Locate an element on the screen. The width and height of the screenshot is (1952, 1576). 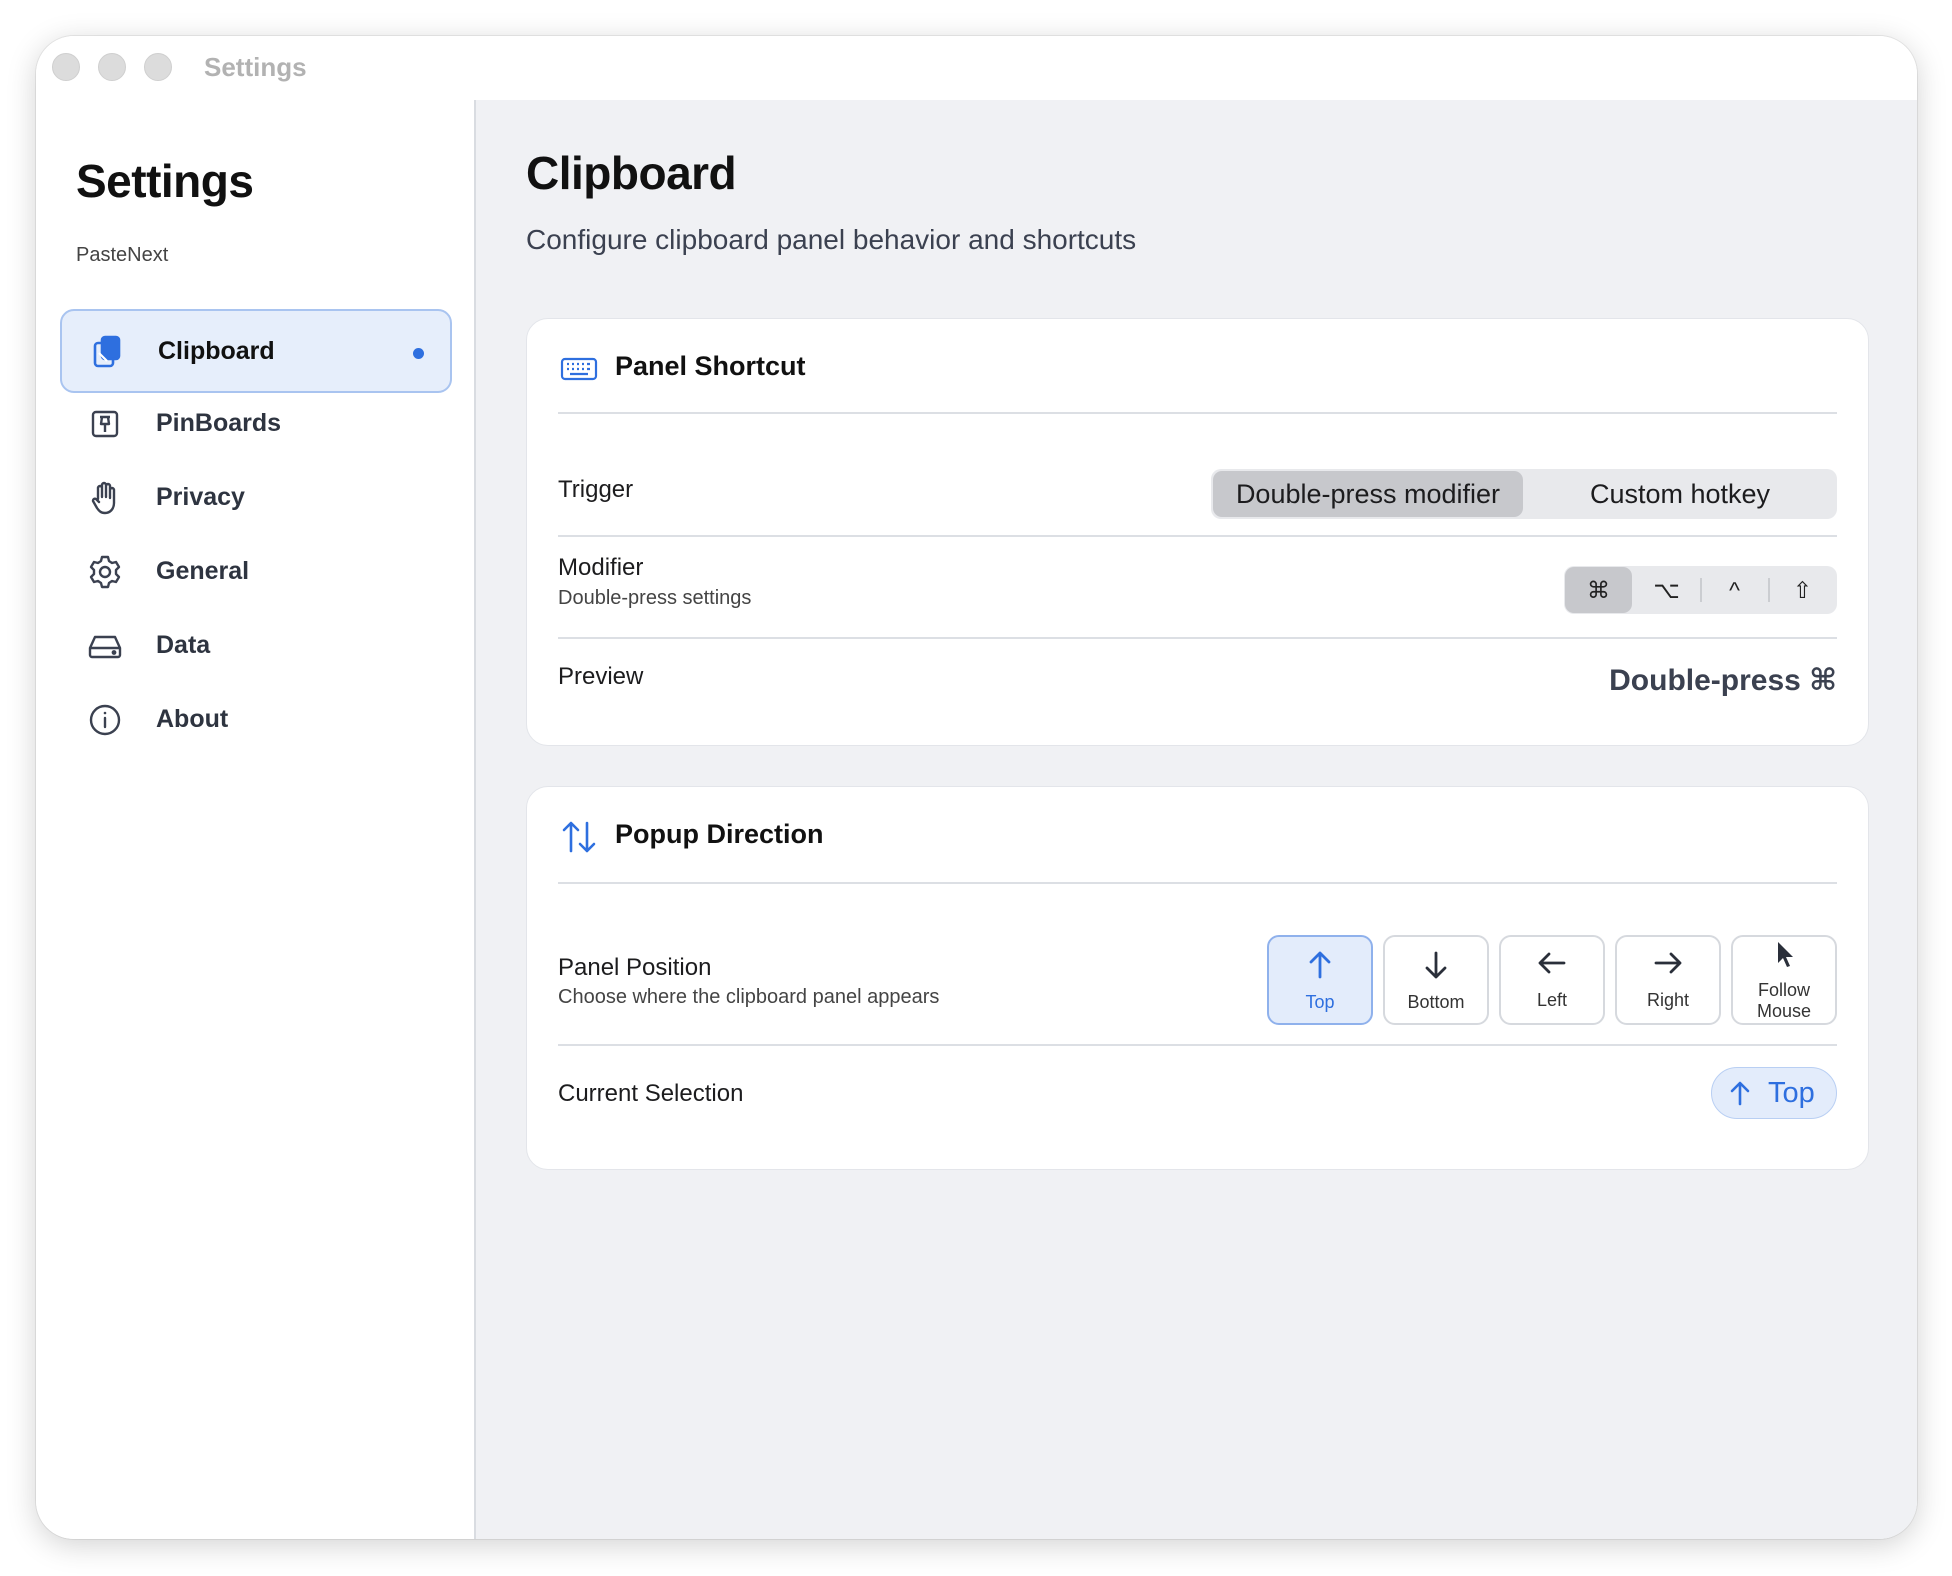
title-bar: Settings is located at coordinates (976, 68).